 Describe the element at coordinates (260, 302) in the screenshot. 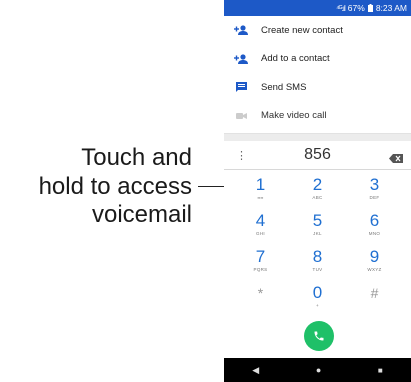

I see `key-star: *` at that location.